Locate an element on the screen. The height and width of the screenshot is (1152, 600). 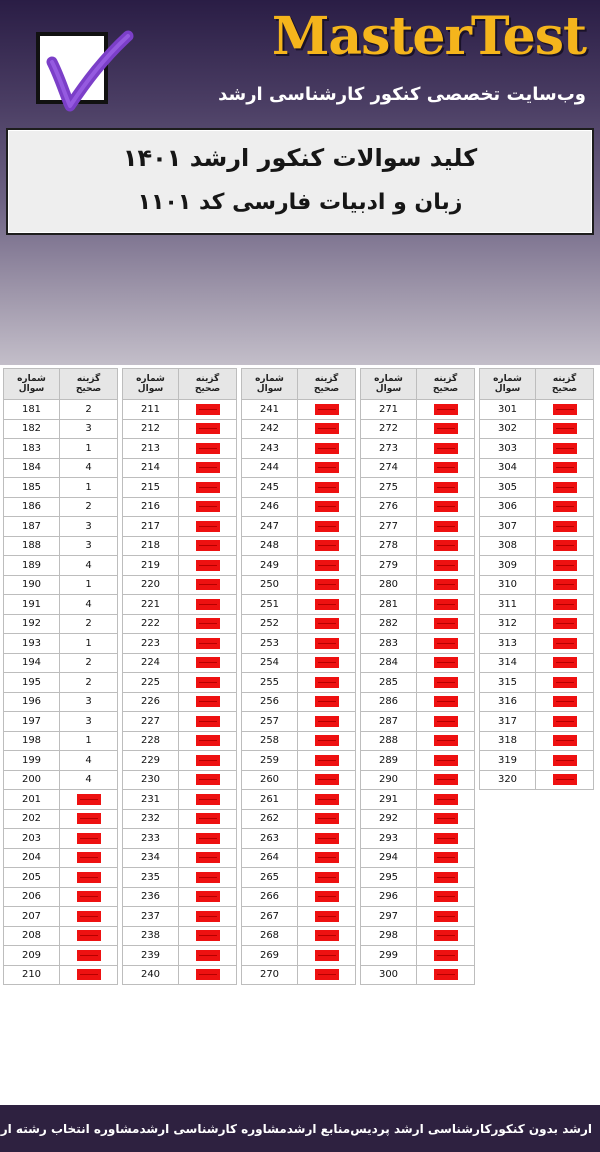
table-row: 284 is located at coordinates (417, 662).